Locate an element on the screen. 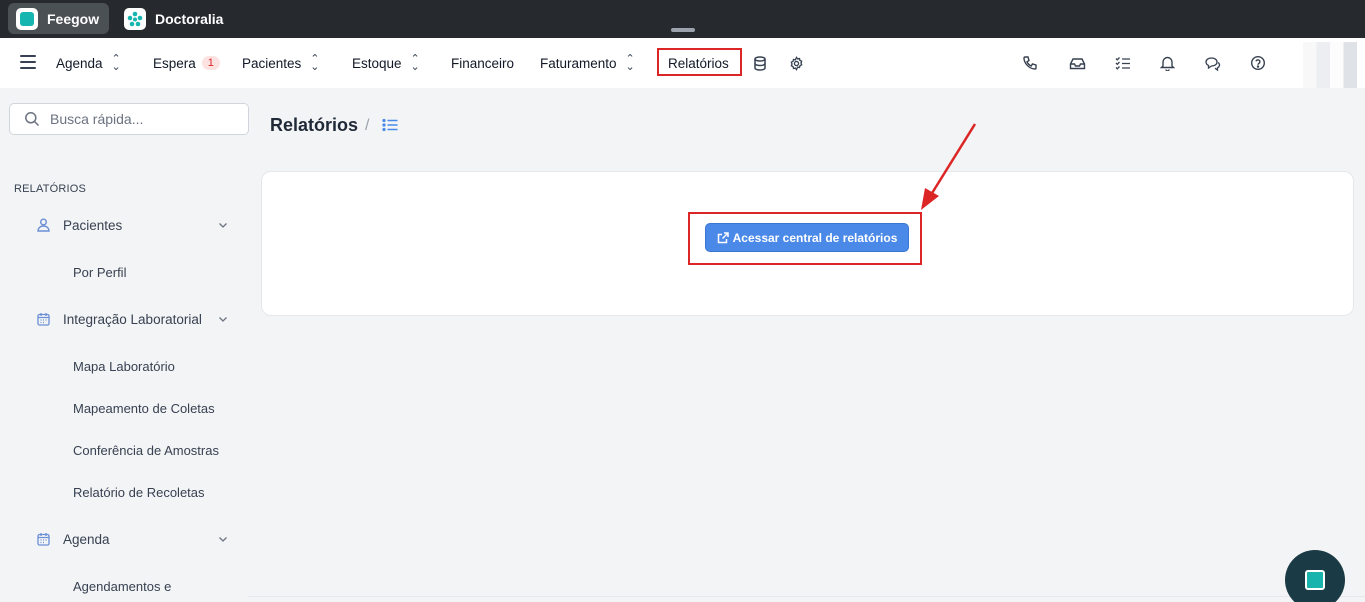  nav-label: Pacientes is located at coordinates (272, 63).